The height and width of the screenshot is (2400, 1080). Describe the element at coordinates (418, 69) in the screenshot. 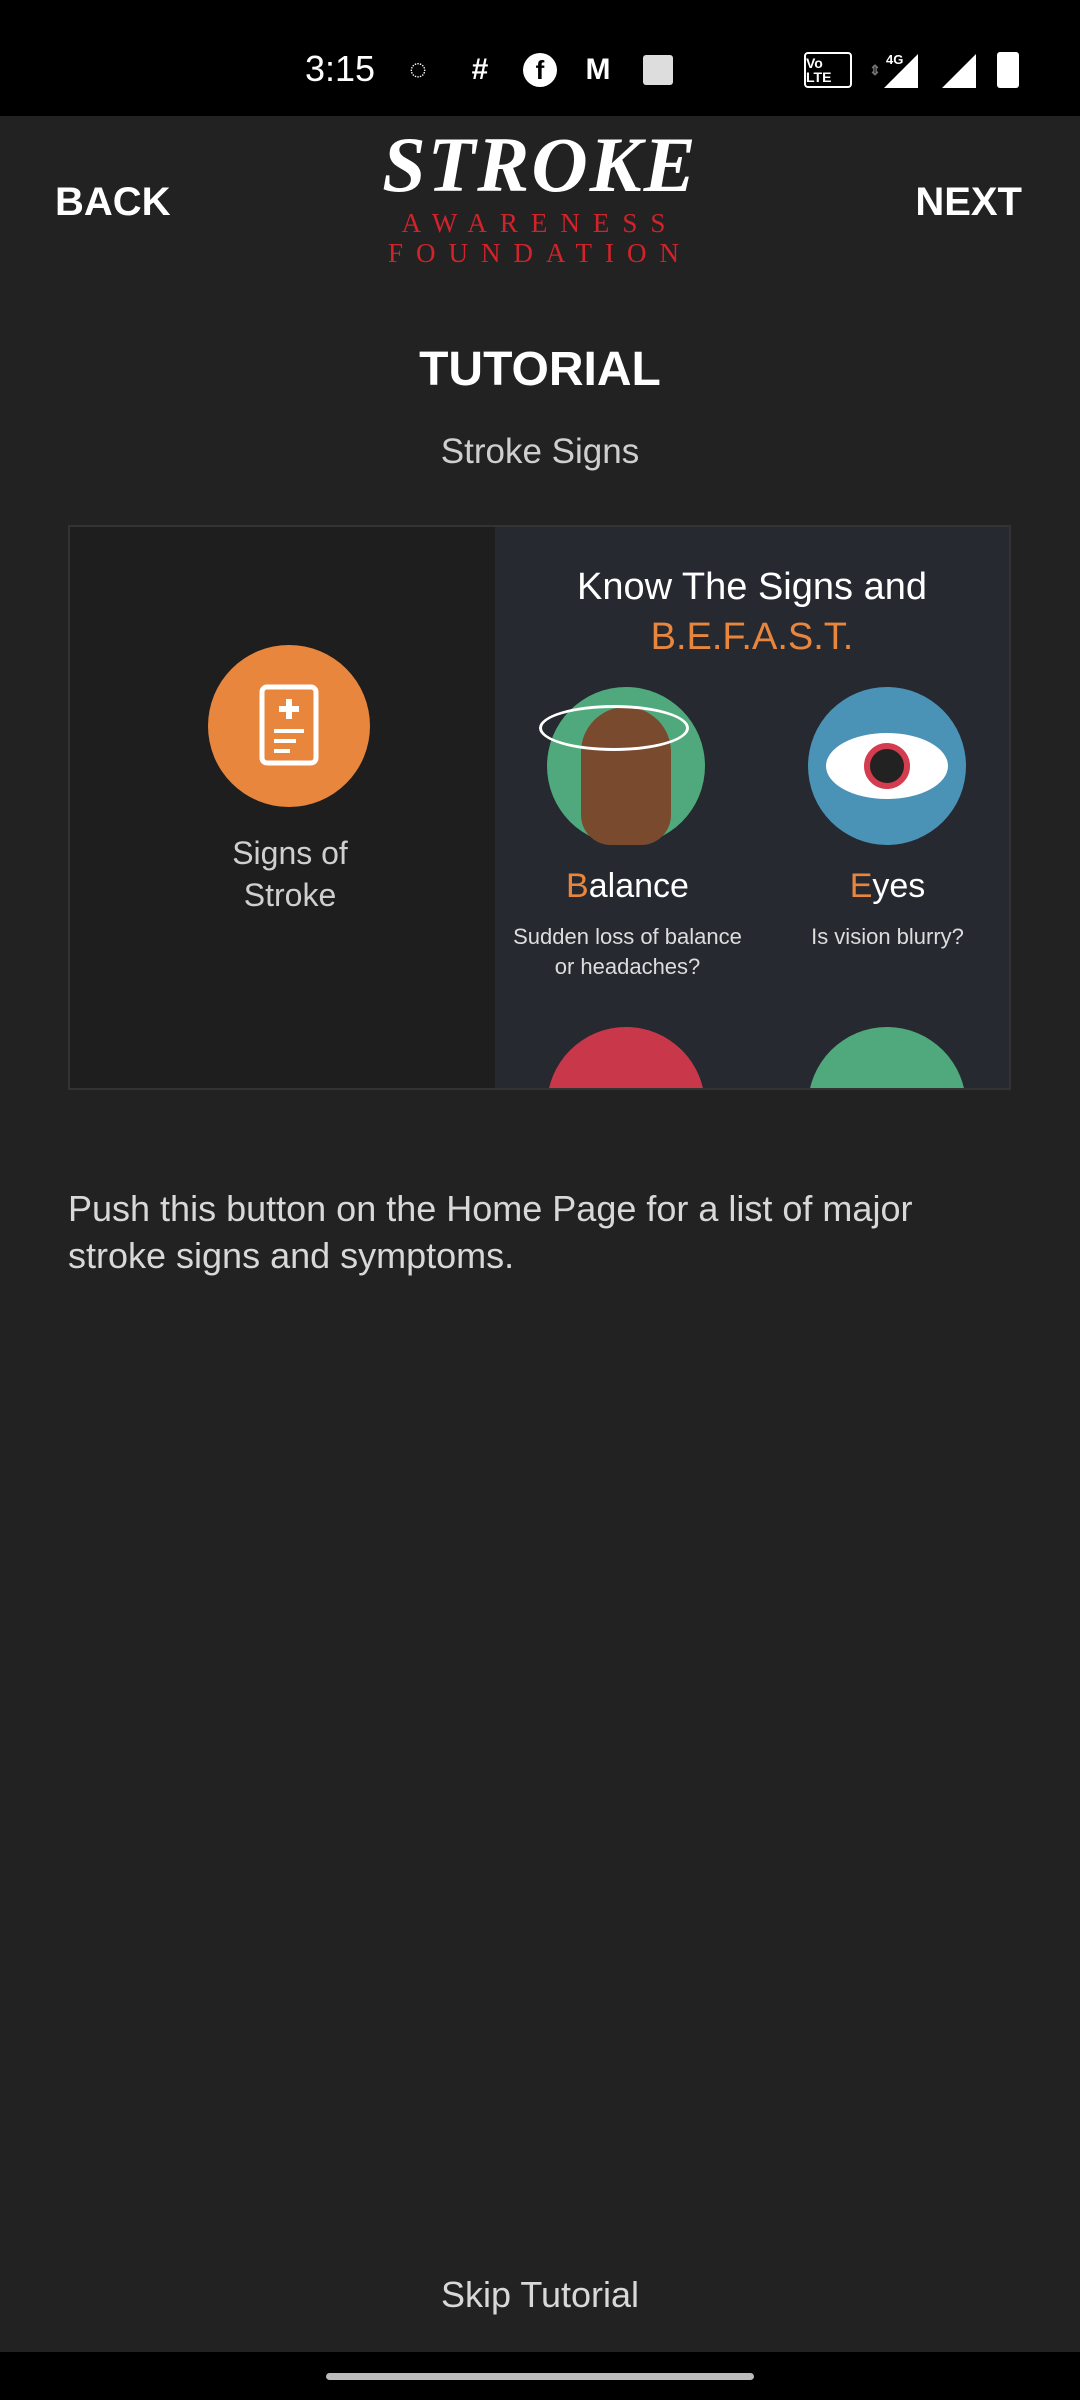

I see `whatsapp-icon: ◌` at that location.